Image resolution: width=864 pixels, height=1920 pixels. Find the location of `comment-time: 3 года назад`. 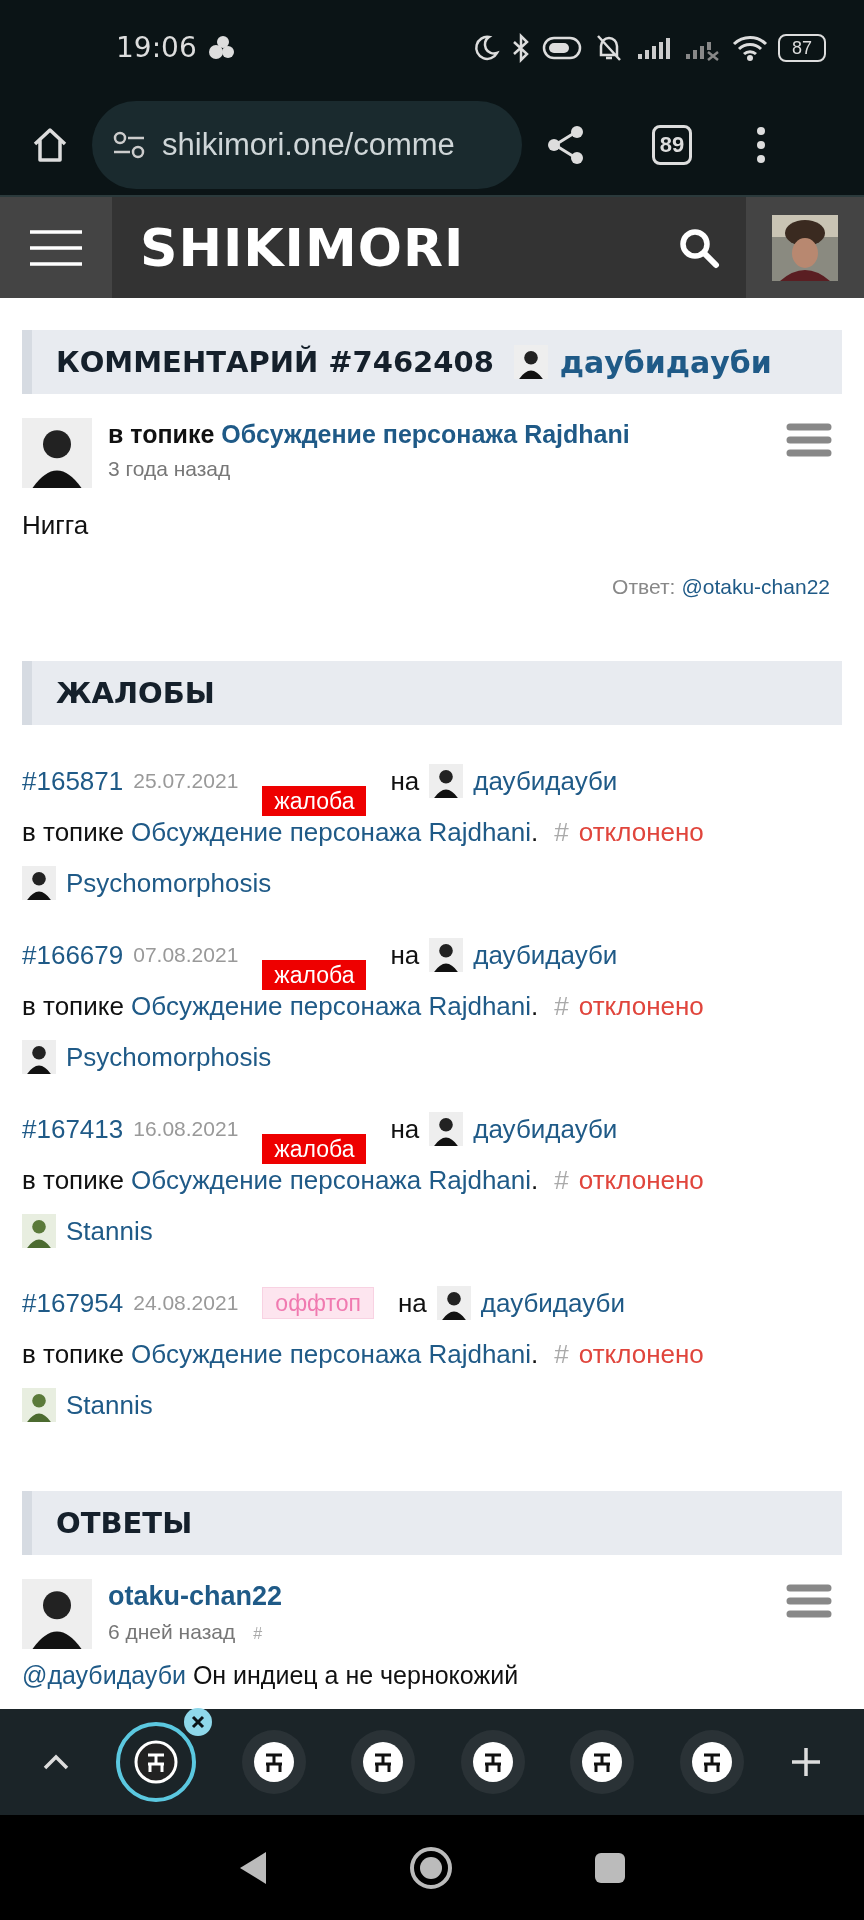

comment-time: 3 года назад is located at coordinates (170, 469).